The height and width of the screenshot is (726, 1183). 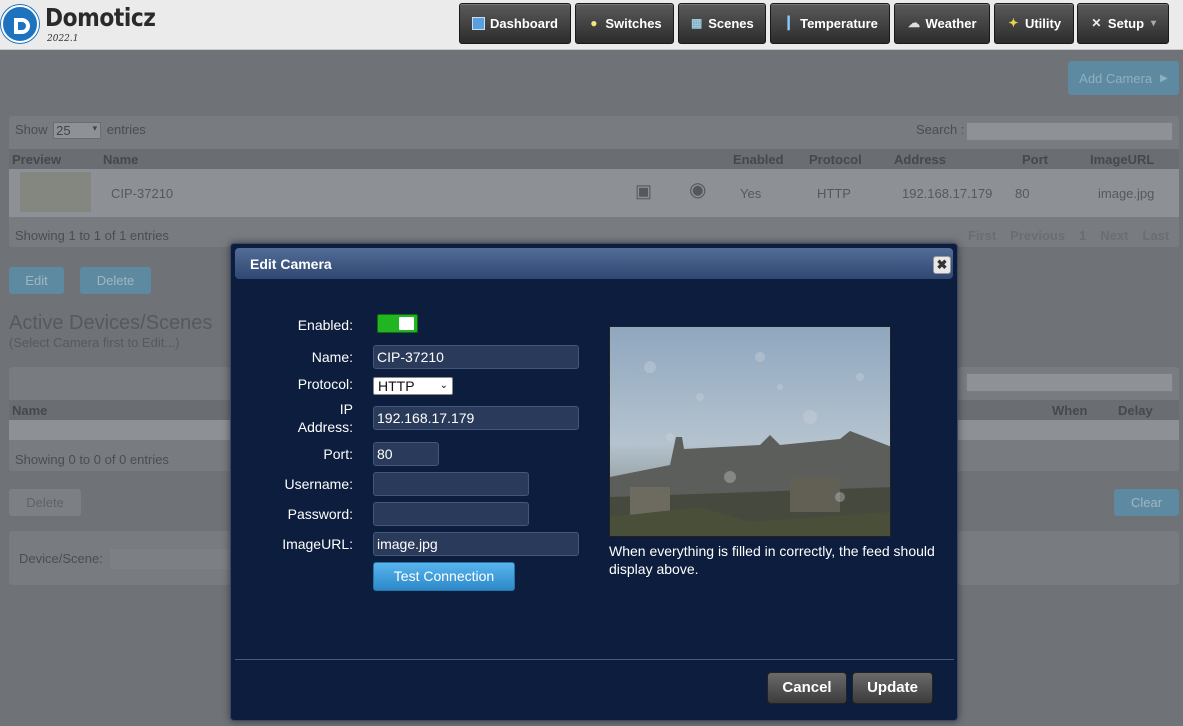 I want to click on entries-select: 25 ▾, so click(x=77, y=131).